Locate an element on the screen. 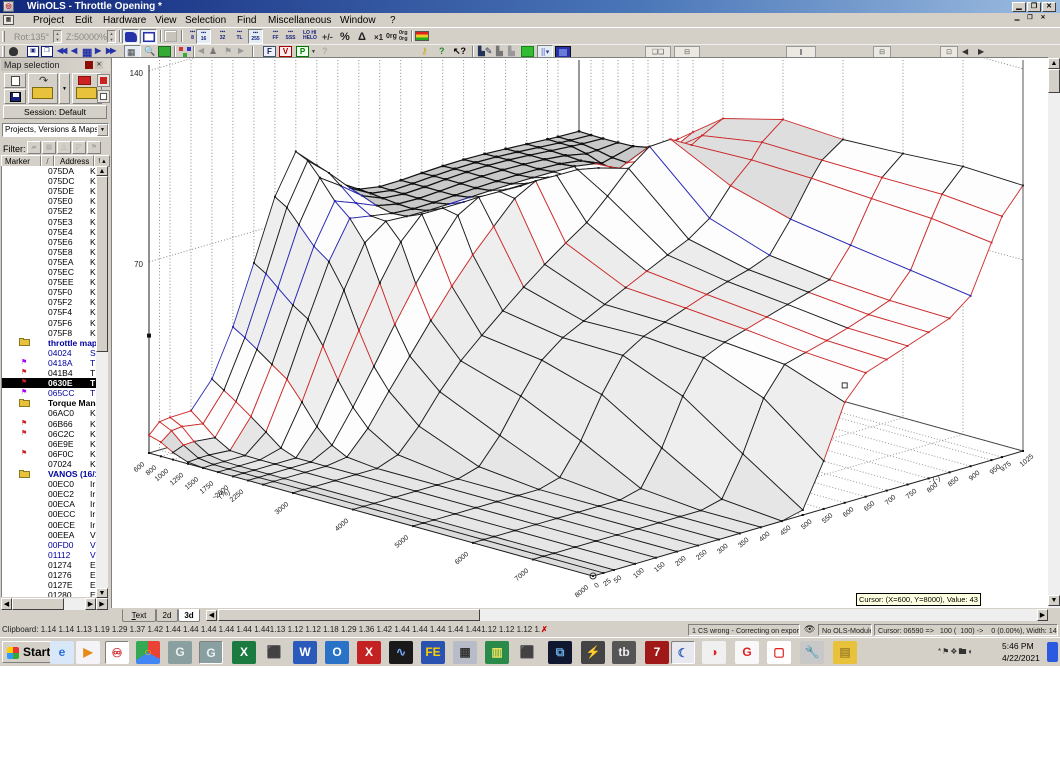  svg-text: 750 is located at coordinates (912, 494).